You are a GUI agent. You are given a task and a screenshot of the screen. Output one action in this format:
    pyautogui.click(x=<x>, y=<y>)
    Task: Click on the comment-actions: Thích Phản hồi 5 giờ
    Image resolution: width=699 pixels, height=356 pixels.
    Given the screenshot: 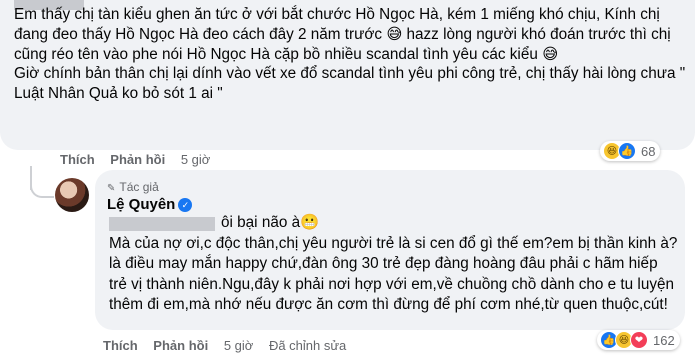 What is the action you would take?
    pyautogui.click(x=141, y=159)
    